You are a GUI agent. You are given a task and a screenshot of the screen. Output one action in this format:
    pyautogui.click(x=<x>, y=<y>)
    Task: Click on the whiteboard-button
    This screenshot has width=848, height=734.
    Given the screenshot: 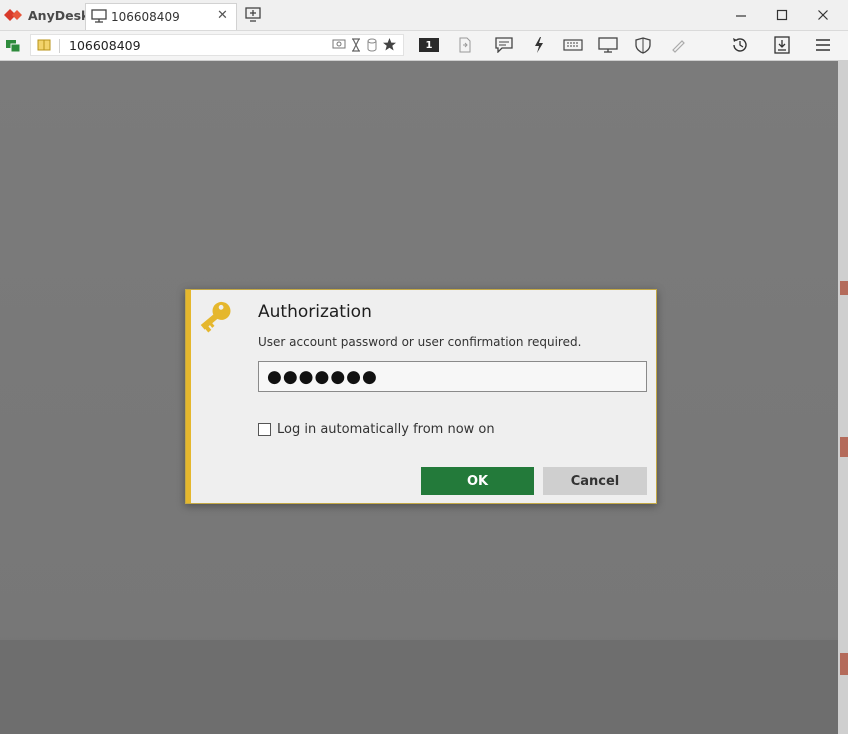 What is the action you would take?
    pyautogui.click(x=678, y=45)
    